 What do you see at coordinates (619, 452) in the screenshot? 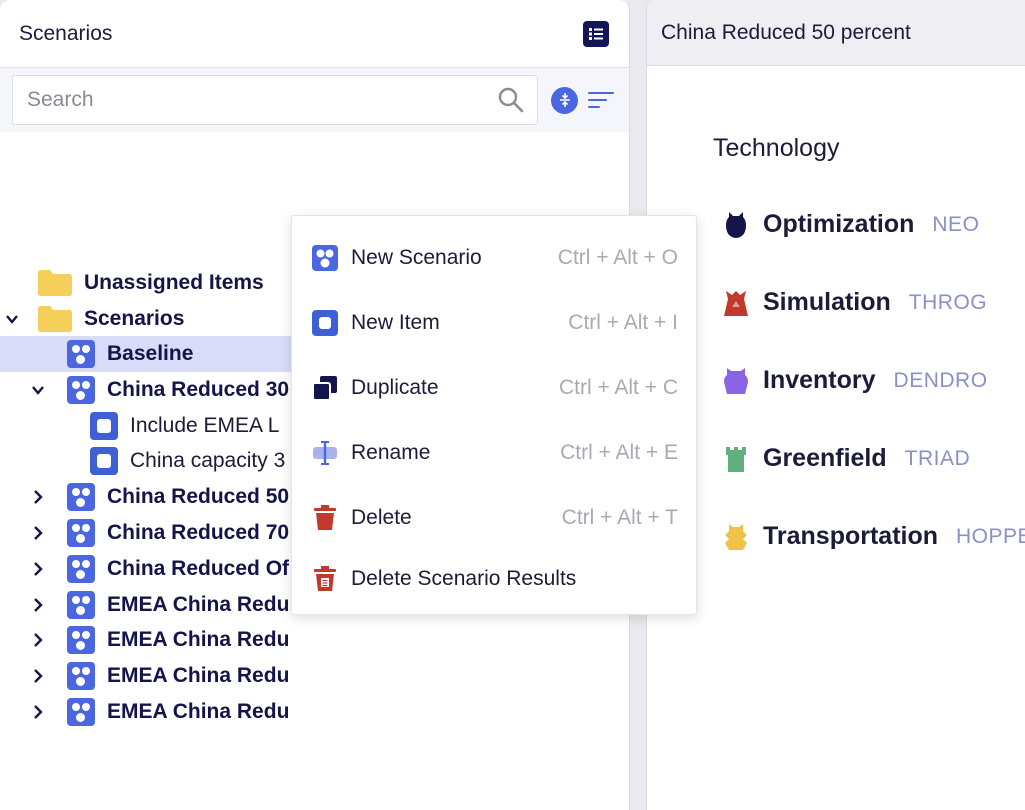
I see `keyboard-shortcut: Ctrl + Alt + E` at bounding box center [619, 452].